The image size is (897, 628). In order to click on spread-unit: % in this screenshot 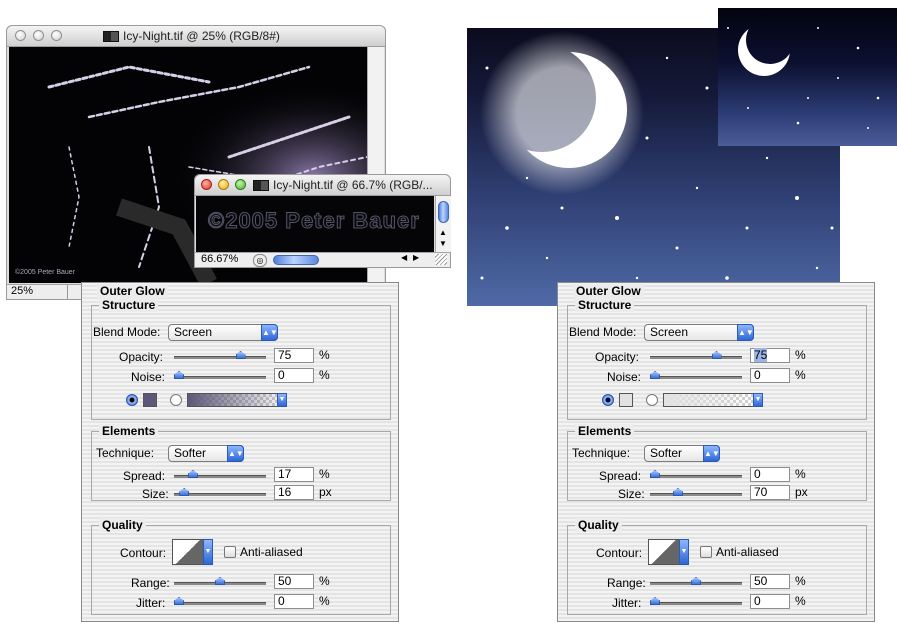, I will do `click(324, 474)`.